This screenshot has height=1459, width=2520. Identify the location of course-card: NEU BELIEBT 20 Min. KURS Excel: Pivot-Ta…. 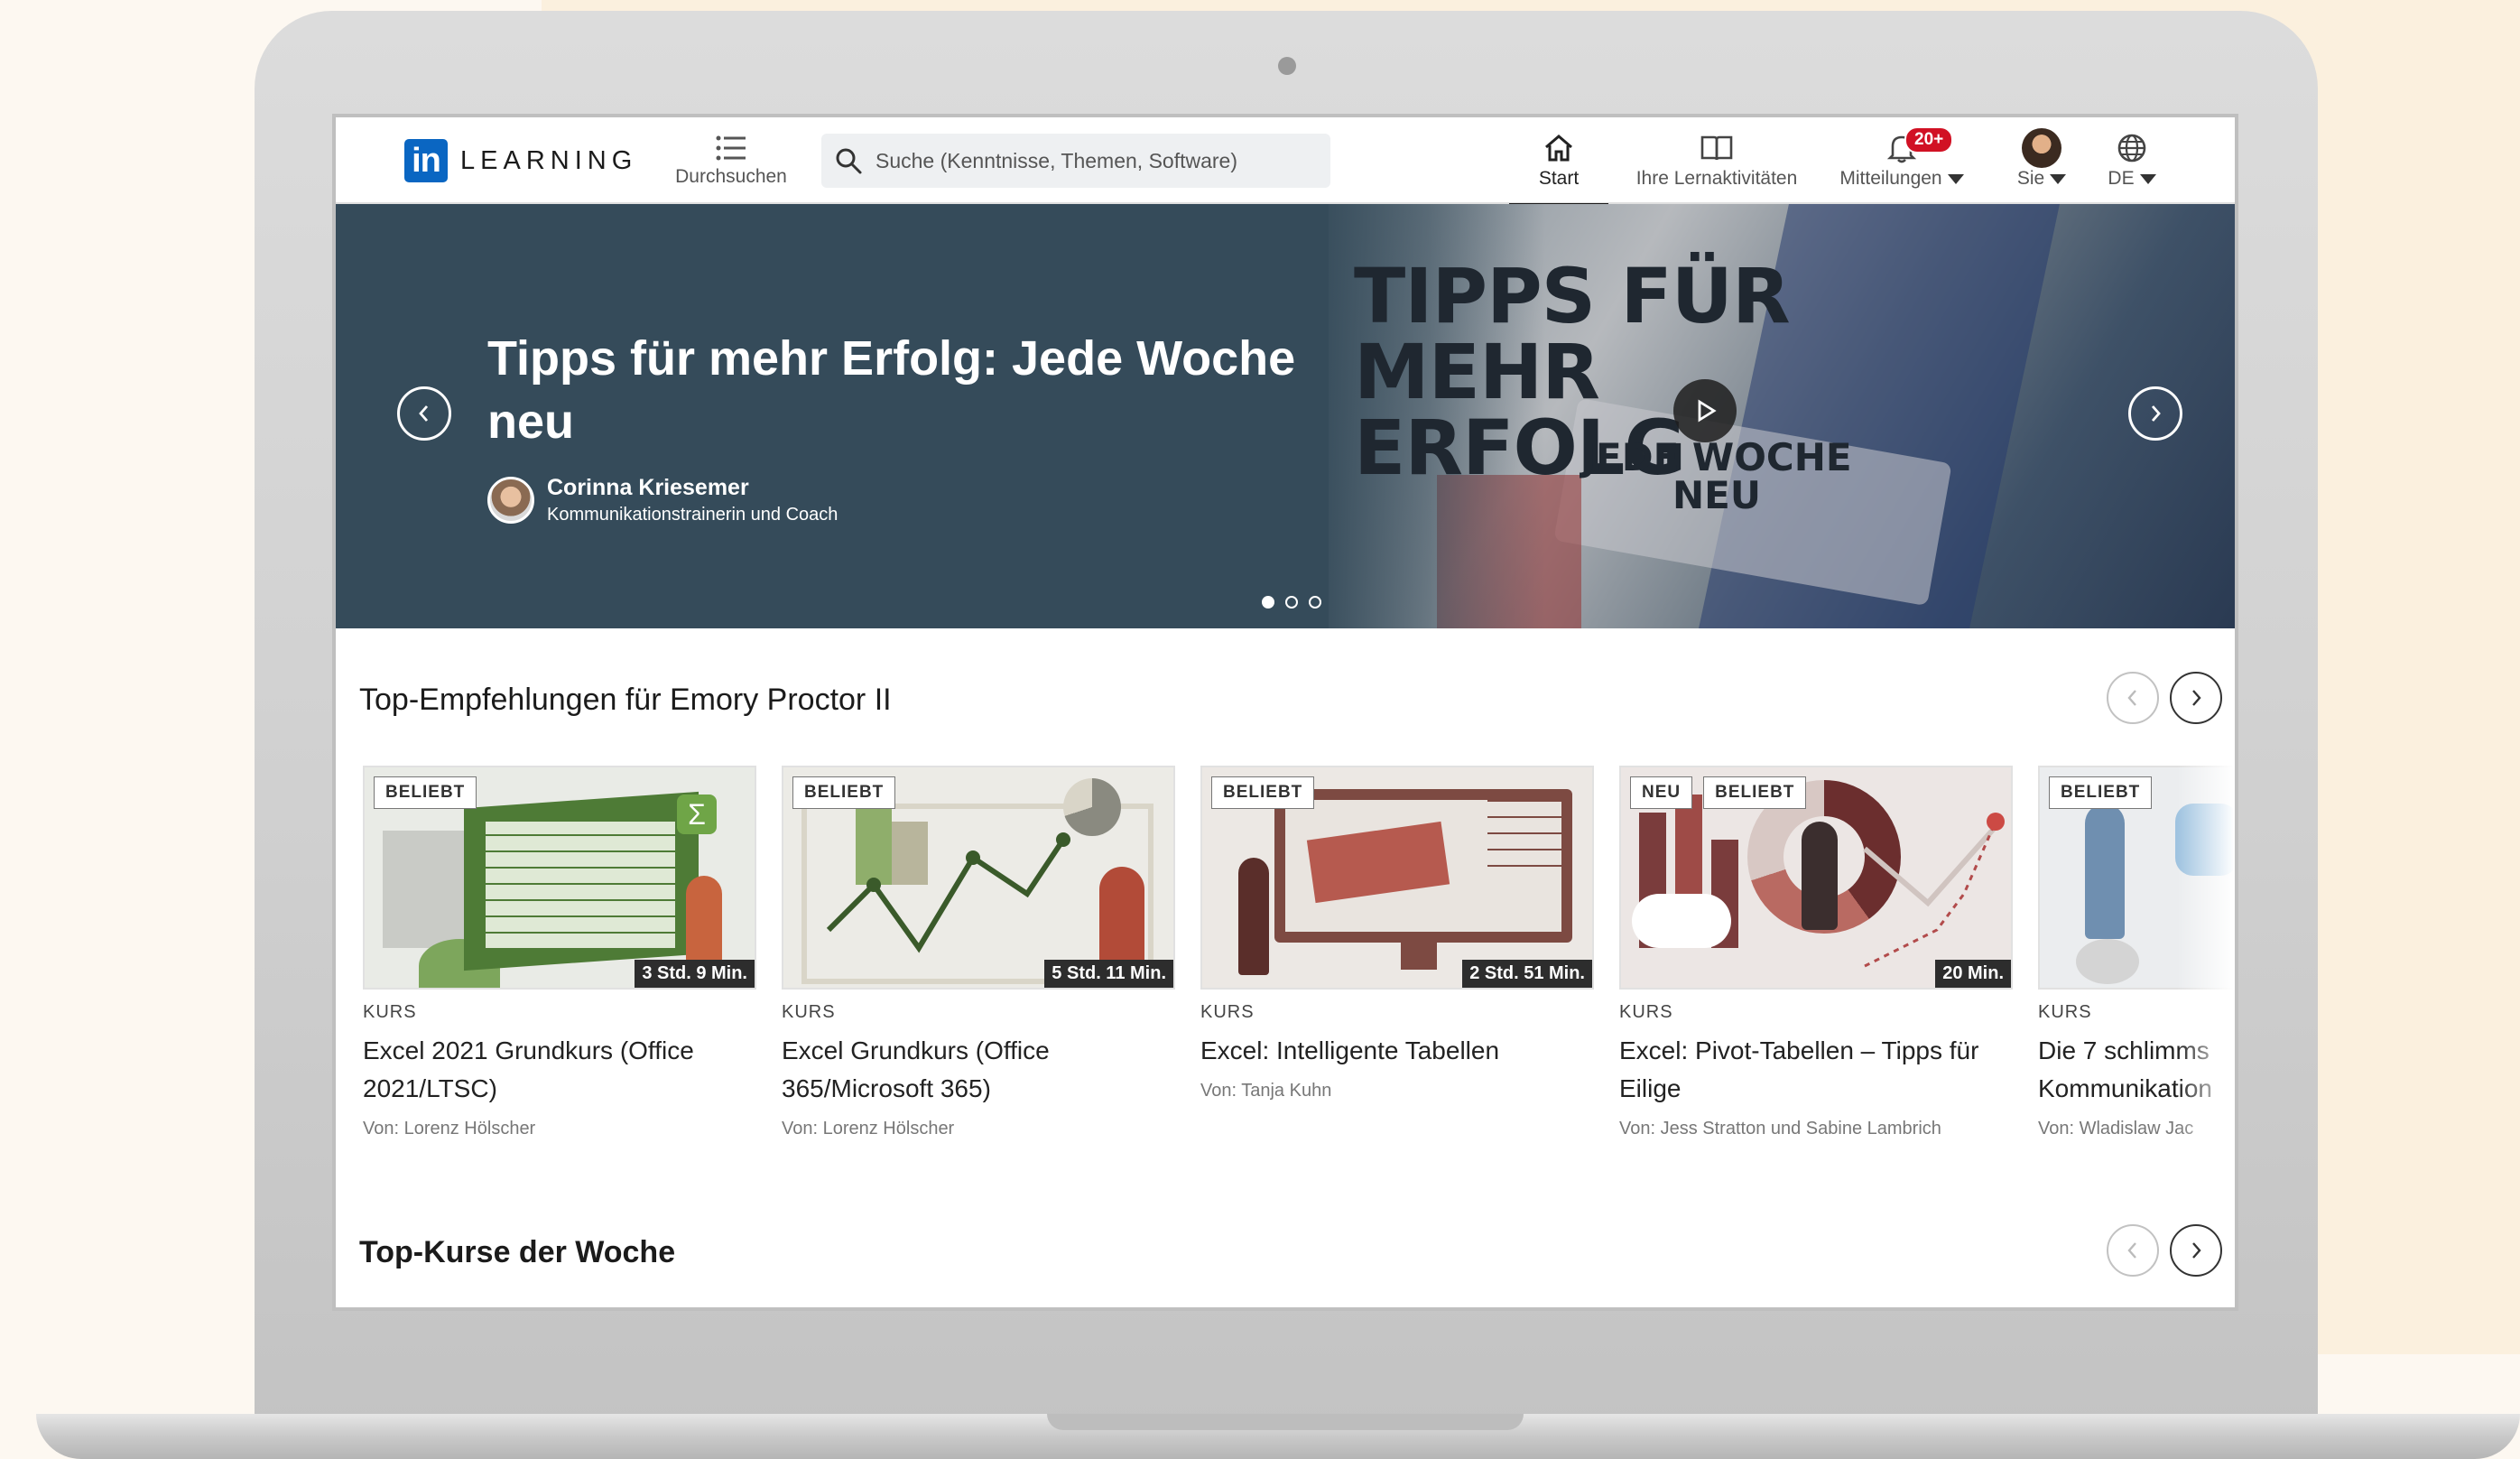
(1816, 953).